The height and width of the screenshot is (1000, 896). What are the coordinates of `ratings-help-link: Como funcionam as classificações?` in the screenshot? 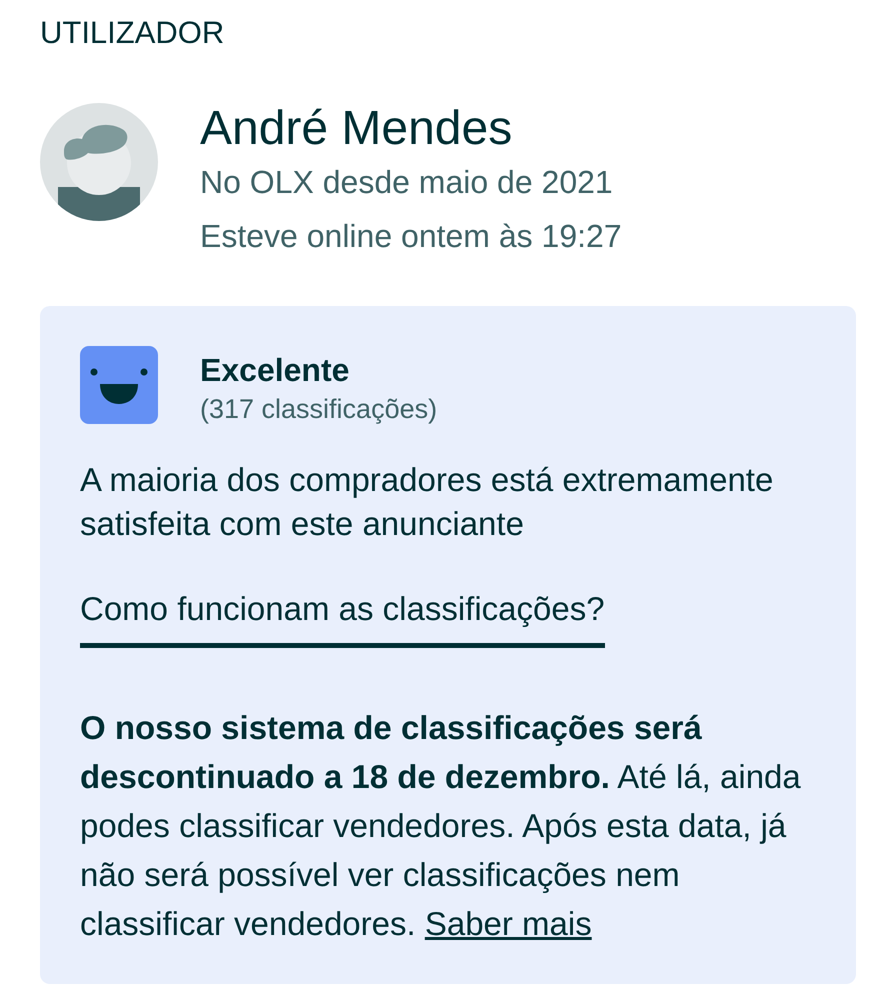 It's located at (342, 618).